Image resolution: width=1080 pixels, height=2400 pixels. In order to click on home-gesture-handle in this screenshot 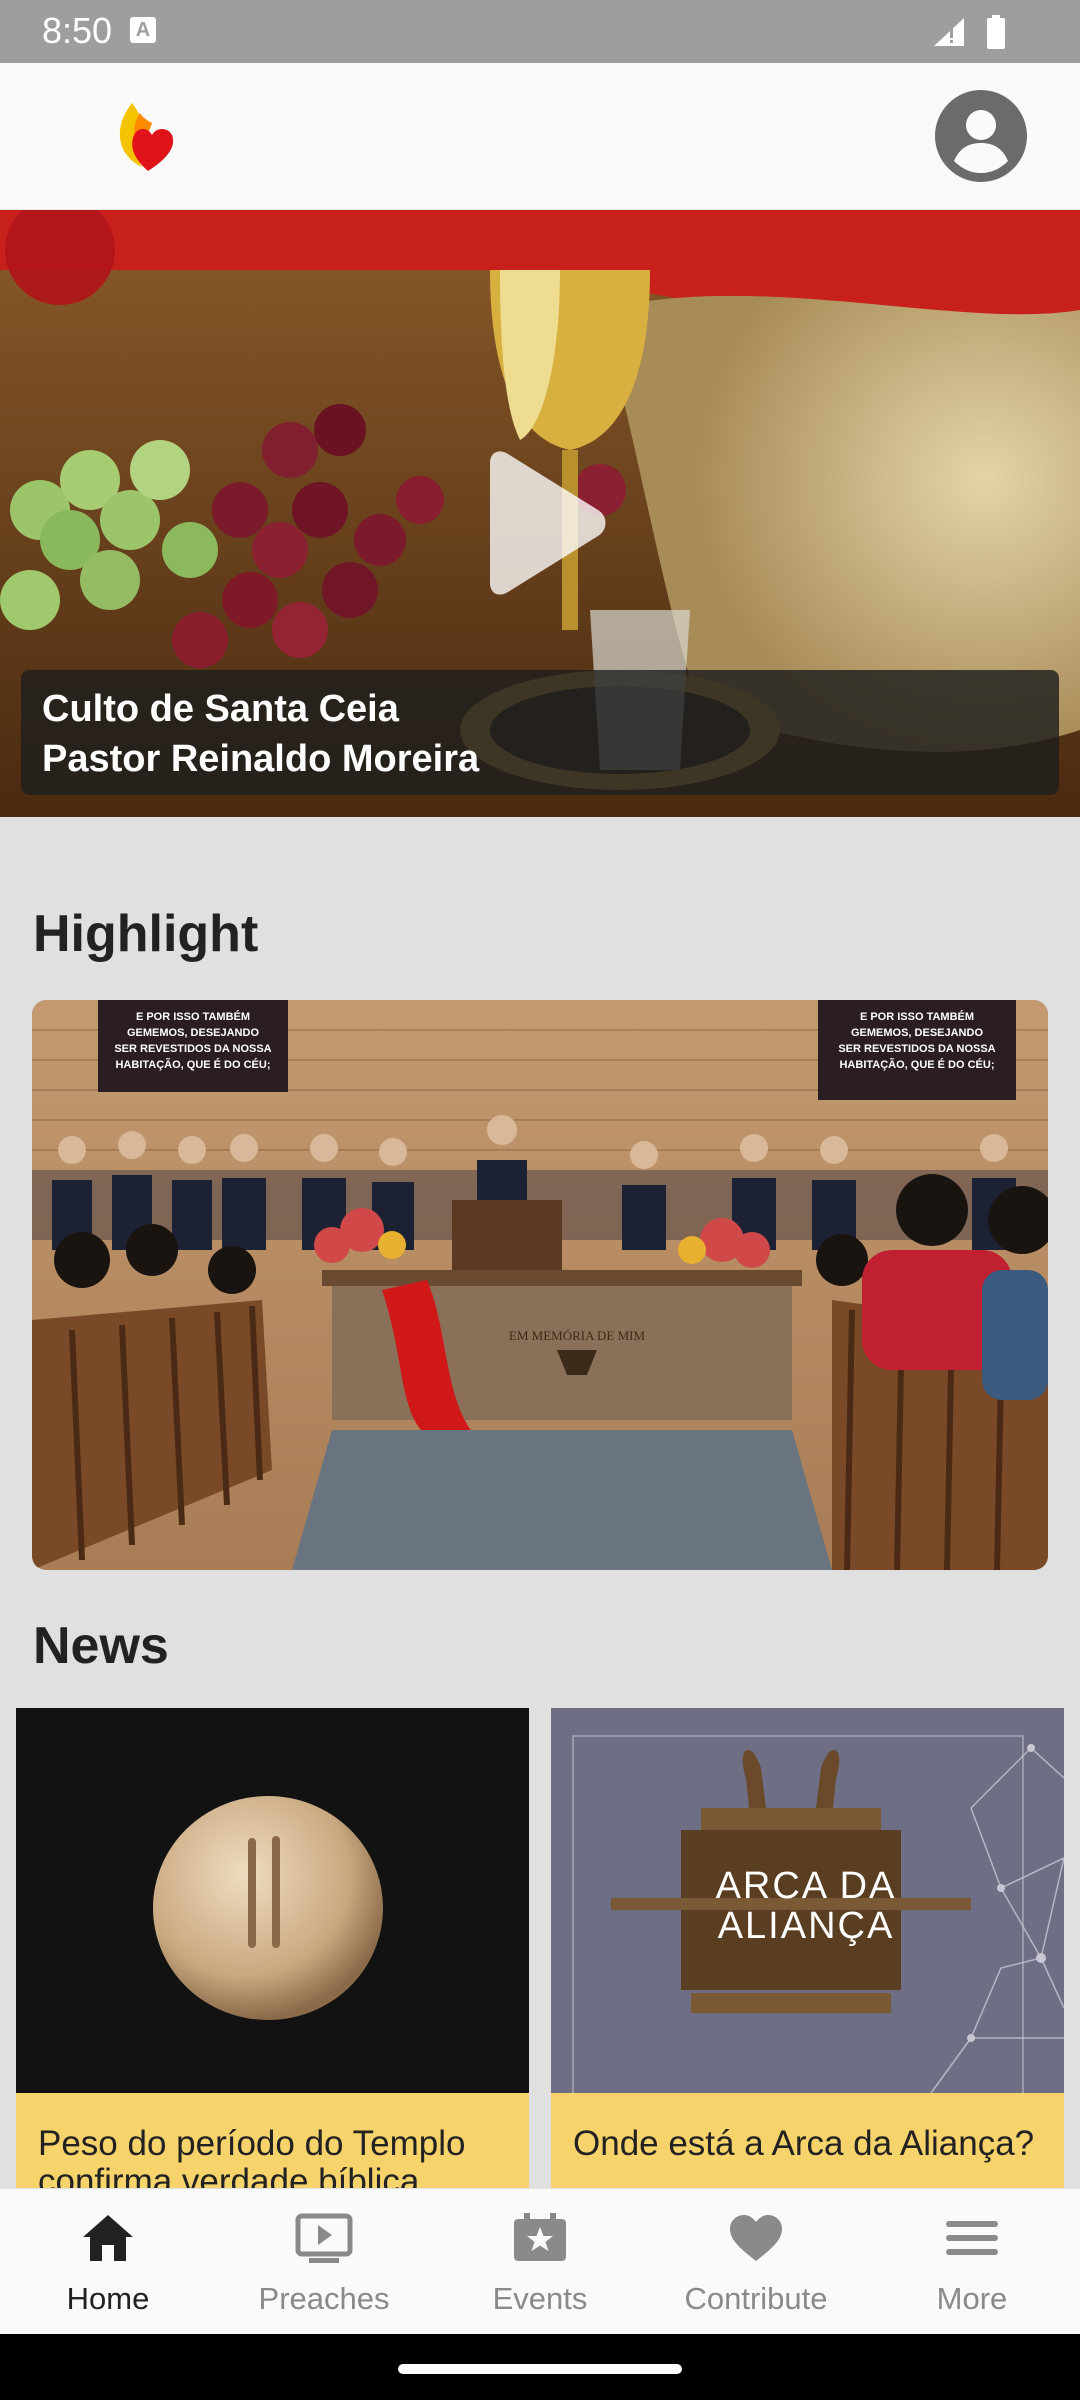, I will do `click(540, 2369)`.